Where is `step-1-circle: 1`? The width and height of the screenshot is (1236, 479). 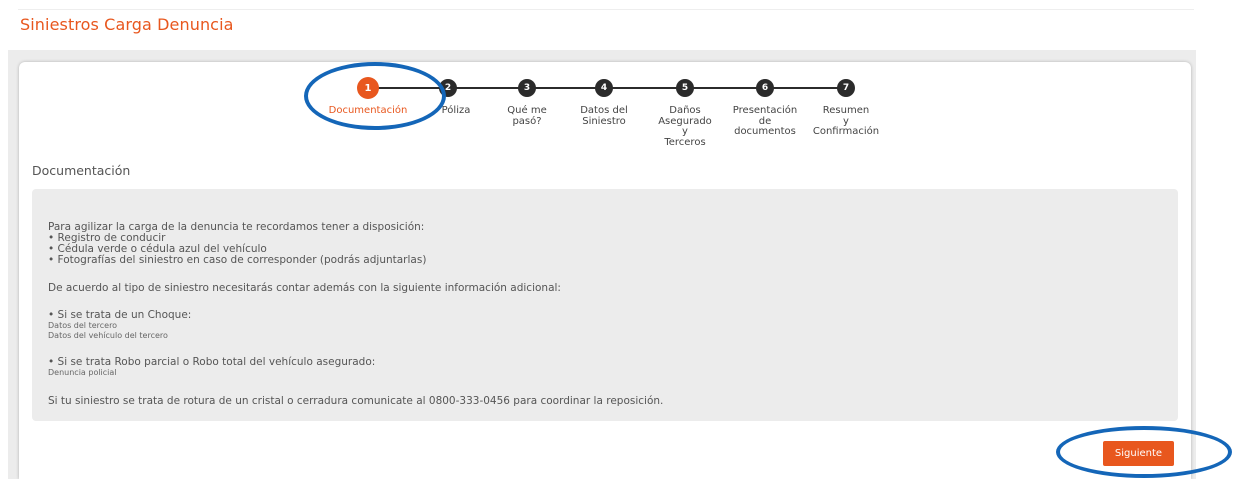
step-1-circle: 1 is located at coordinates (368, 88).